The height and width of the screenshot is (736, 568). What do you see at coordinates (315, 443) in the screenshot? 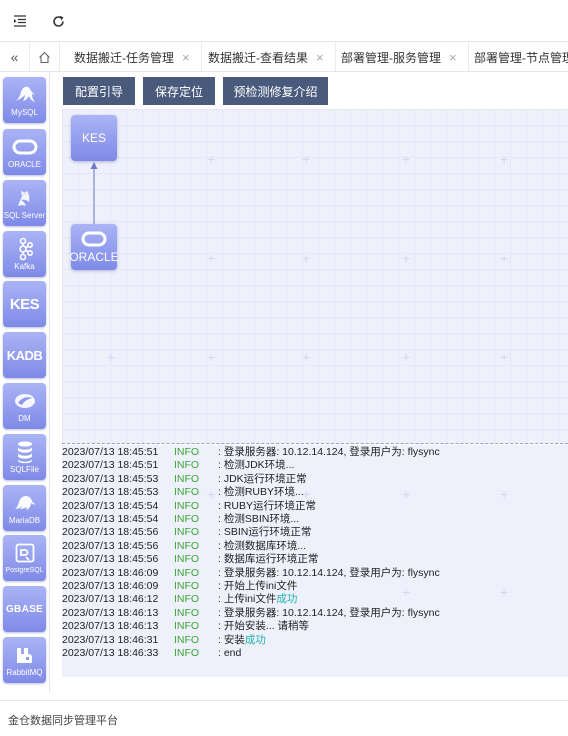
I see `pane-divider` at bounding box center [315, 443].